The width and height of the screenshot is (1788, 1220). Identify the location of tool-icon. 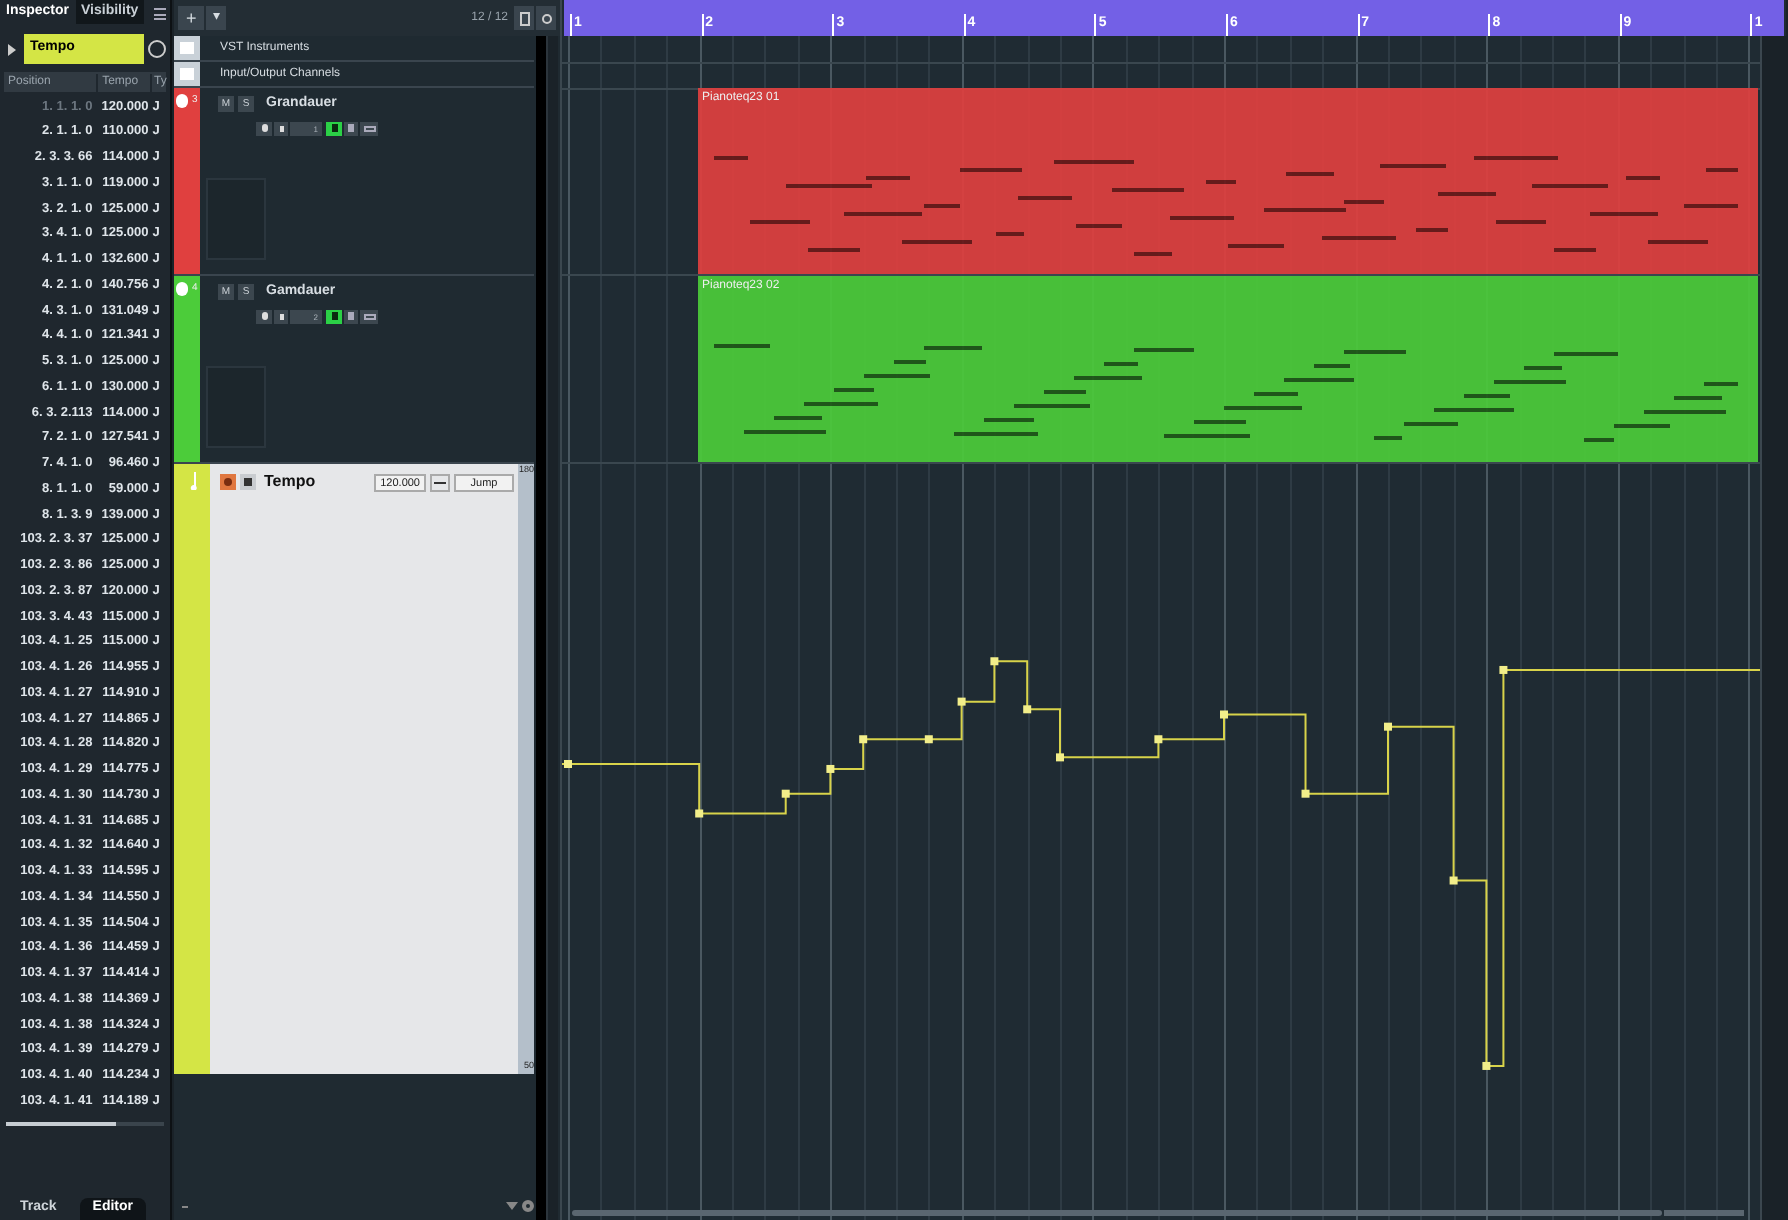
(248, 482).